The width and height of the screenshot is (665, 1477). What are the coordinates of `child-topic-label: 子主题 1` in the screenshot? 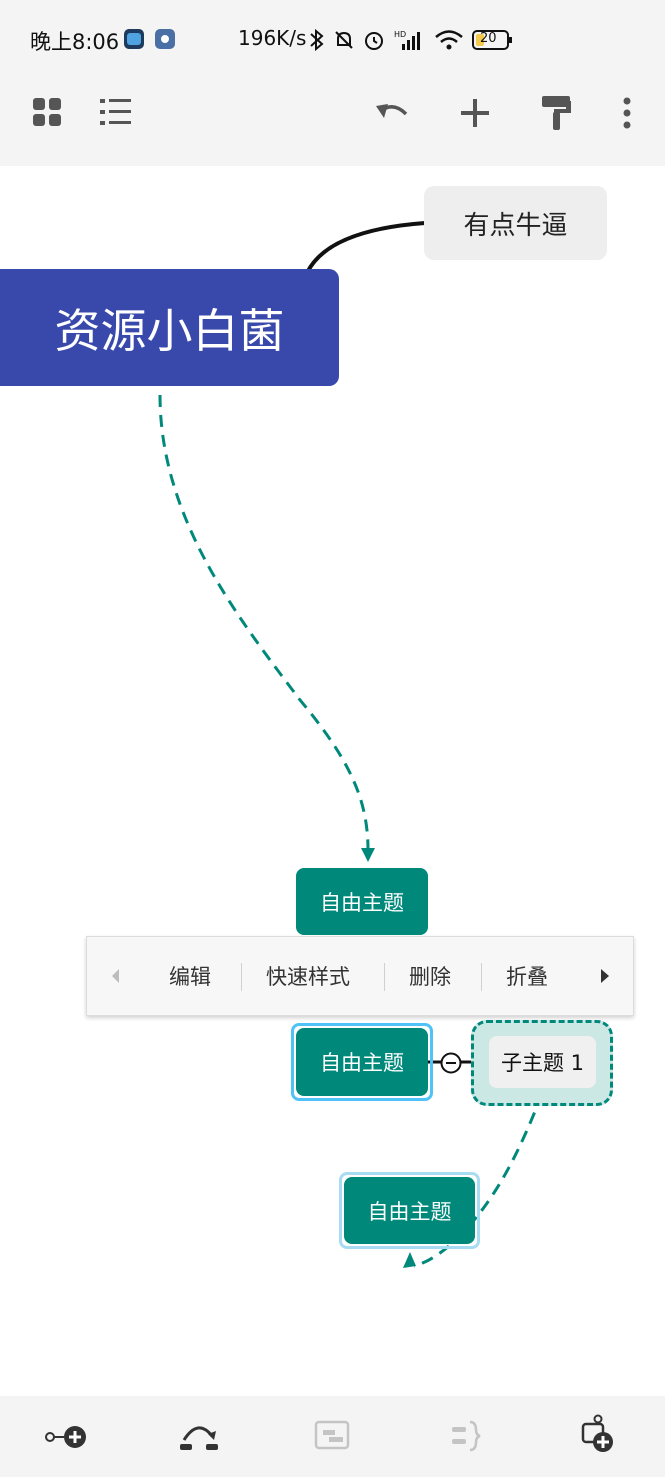 It's located at (542, 1063).